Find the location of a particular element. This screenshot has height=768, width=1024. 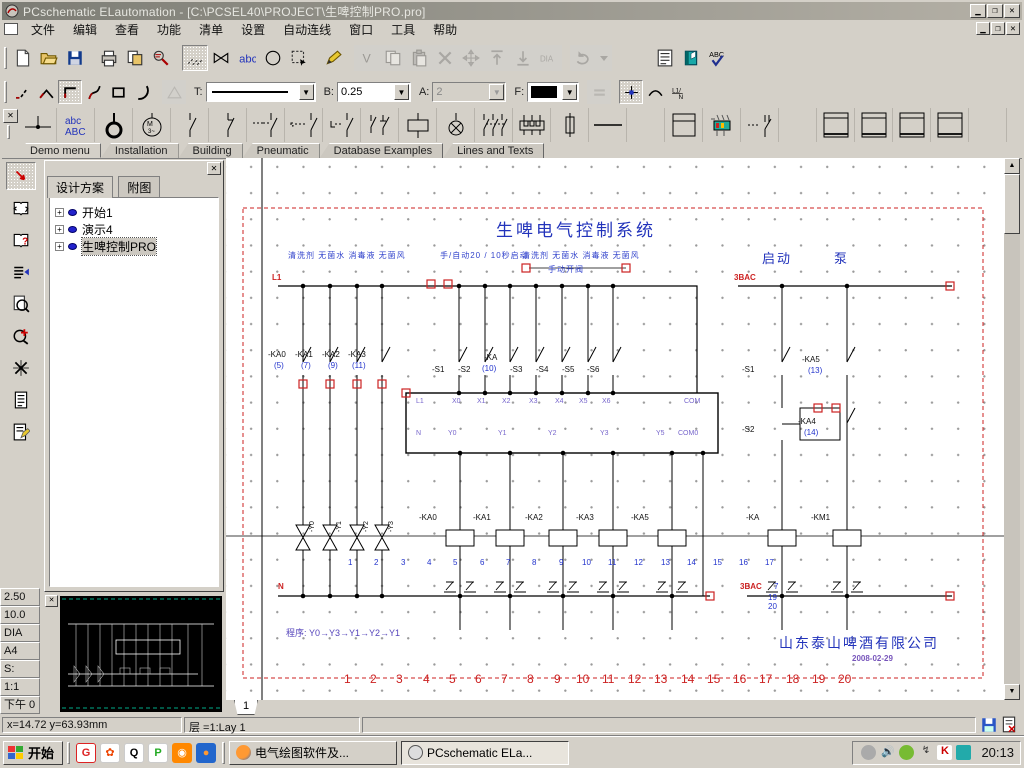

scroll-down-icon: ▼ is located at coordinates (1012, 692).